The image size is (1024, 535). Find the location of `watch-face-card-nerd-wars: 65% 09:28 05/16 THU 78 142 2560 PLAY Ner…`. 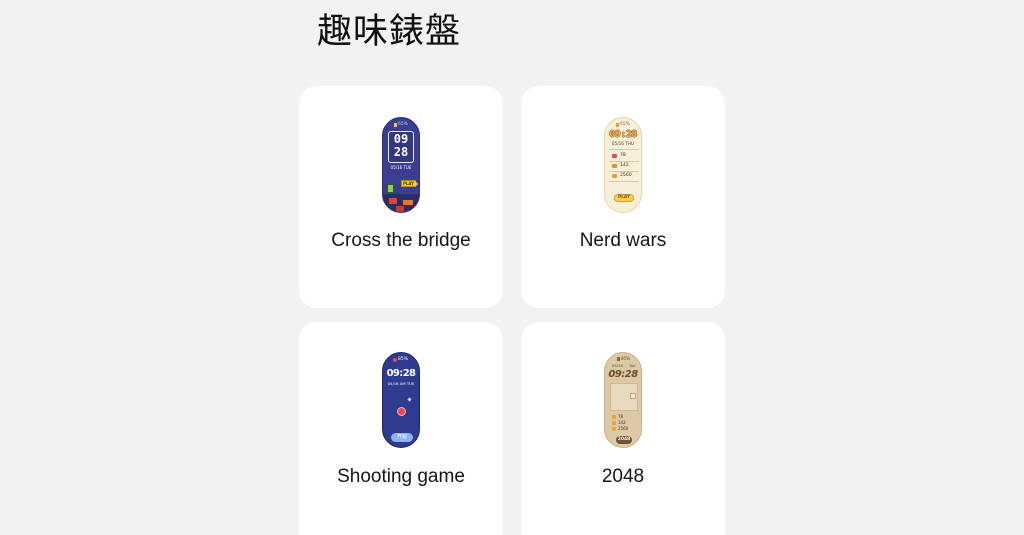

watch-face-card-nerd-wars: 65% 09:28 05/16 THU 78 142 2560 PLAY Ner… is located at coordinates (623, 197).